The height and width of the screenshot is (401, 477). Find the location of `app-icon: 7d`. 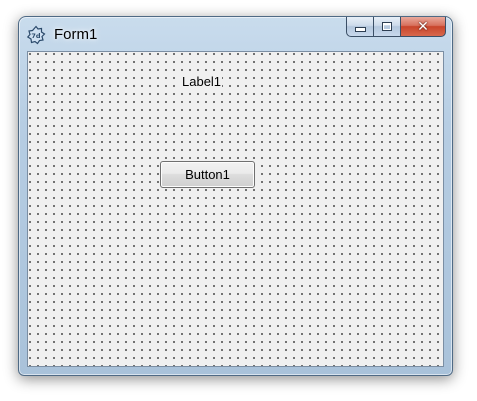

app-icon: 7d is located at coordinates (36, 35).